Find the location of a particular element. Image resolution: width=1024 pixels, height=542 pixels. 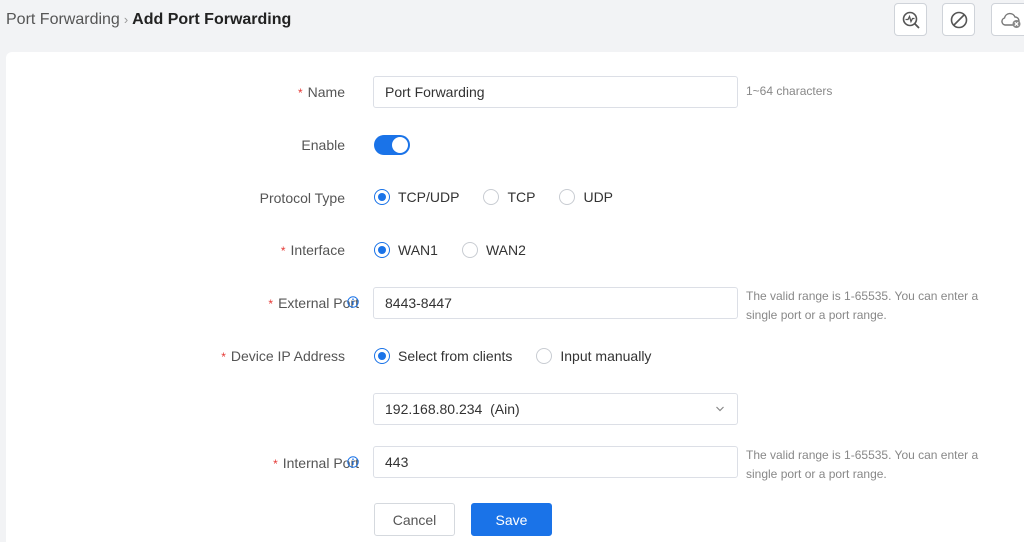

disable-button is located at coordinates (958, 19).